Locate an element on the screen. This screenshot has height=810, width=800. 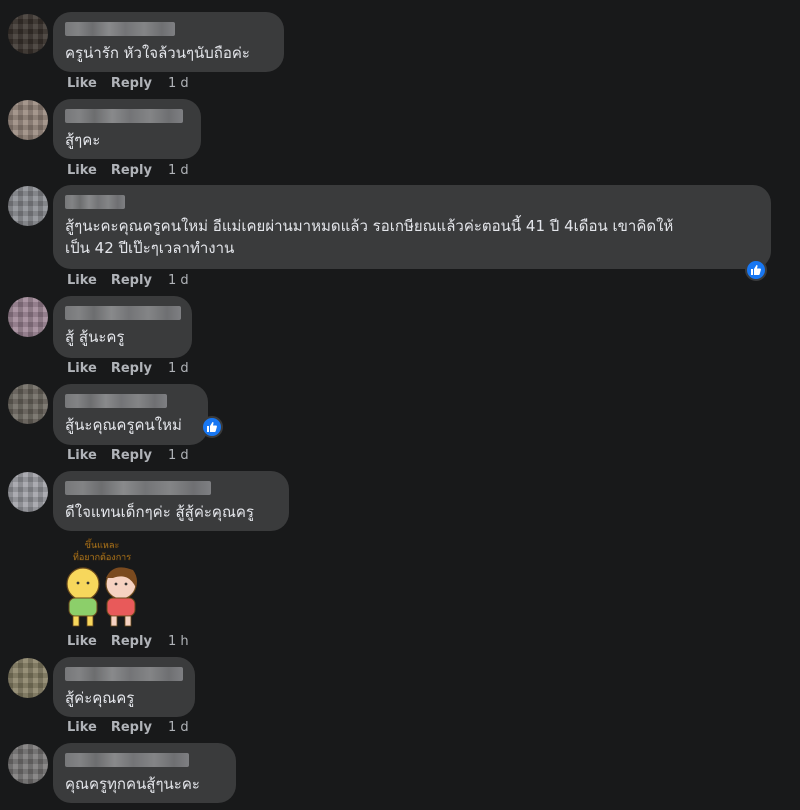
comment-bubble: สู้ๆคะ is located at coordinates (127, 129).